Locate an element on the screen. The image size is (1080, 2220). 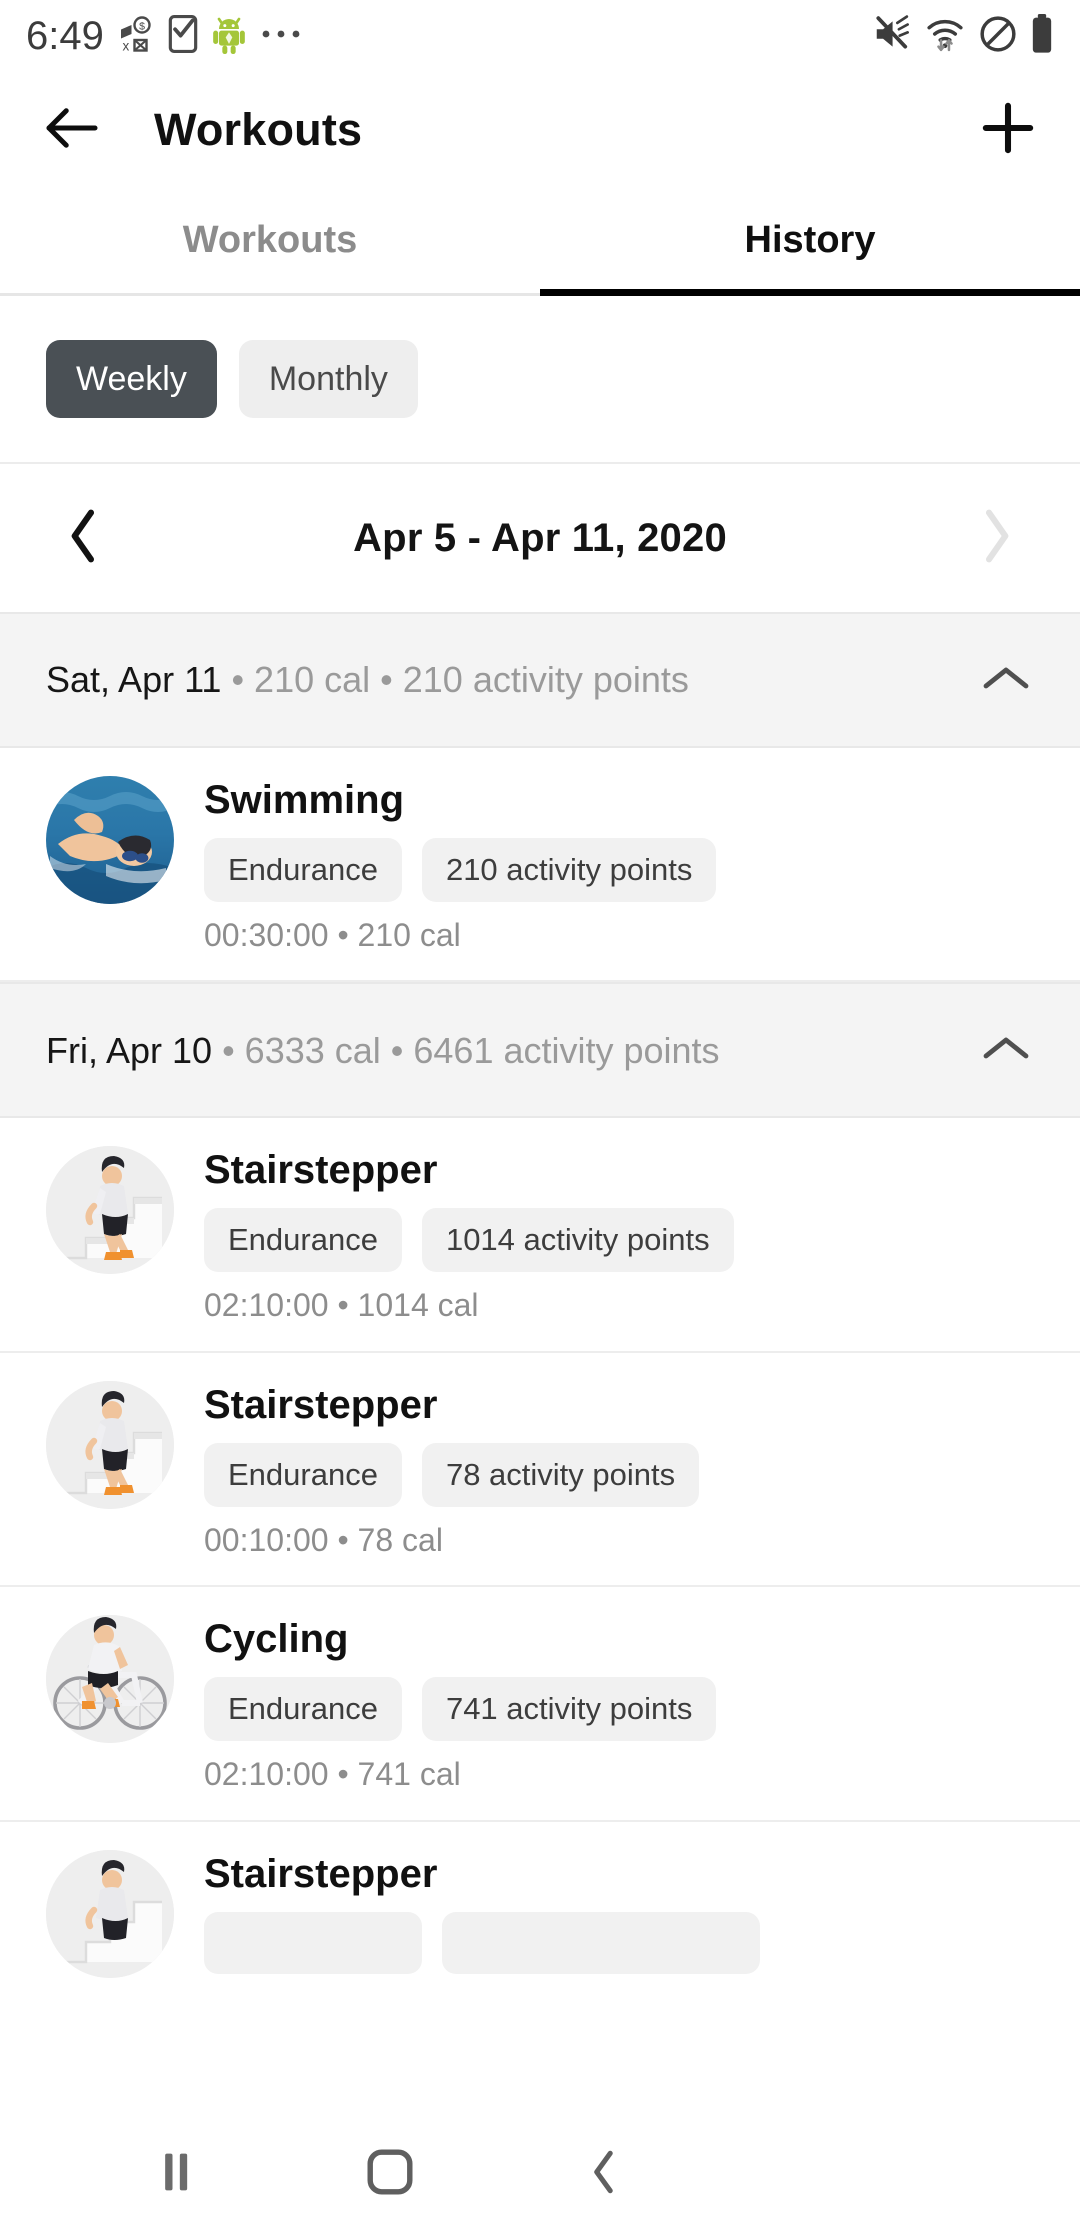
workout-chip-row: Endurance 741 activity points is located at coordinates (619, 1709).